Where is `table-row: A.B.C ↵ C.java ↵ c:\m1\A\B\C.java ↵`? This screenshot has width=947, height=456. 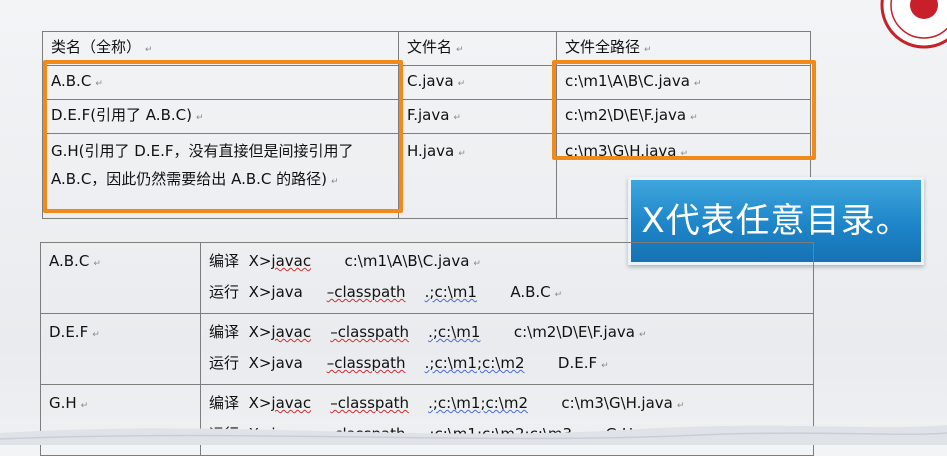
table-row: A.B.C ↵ C.java ↵ c:\m1\A\B\C.java ↵ is located at coordinates (426, 82).